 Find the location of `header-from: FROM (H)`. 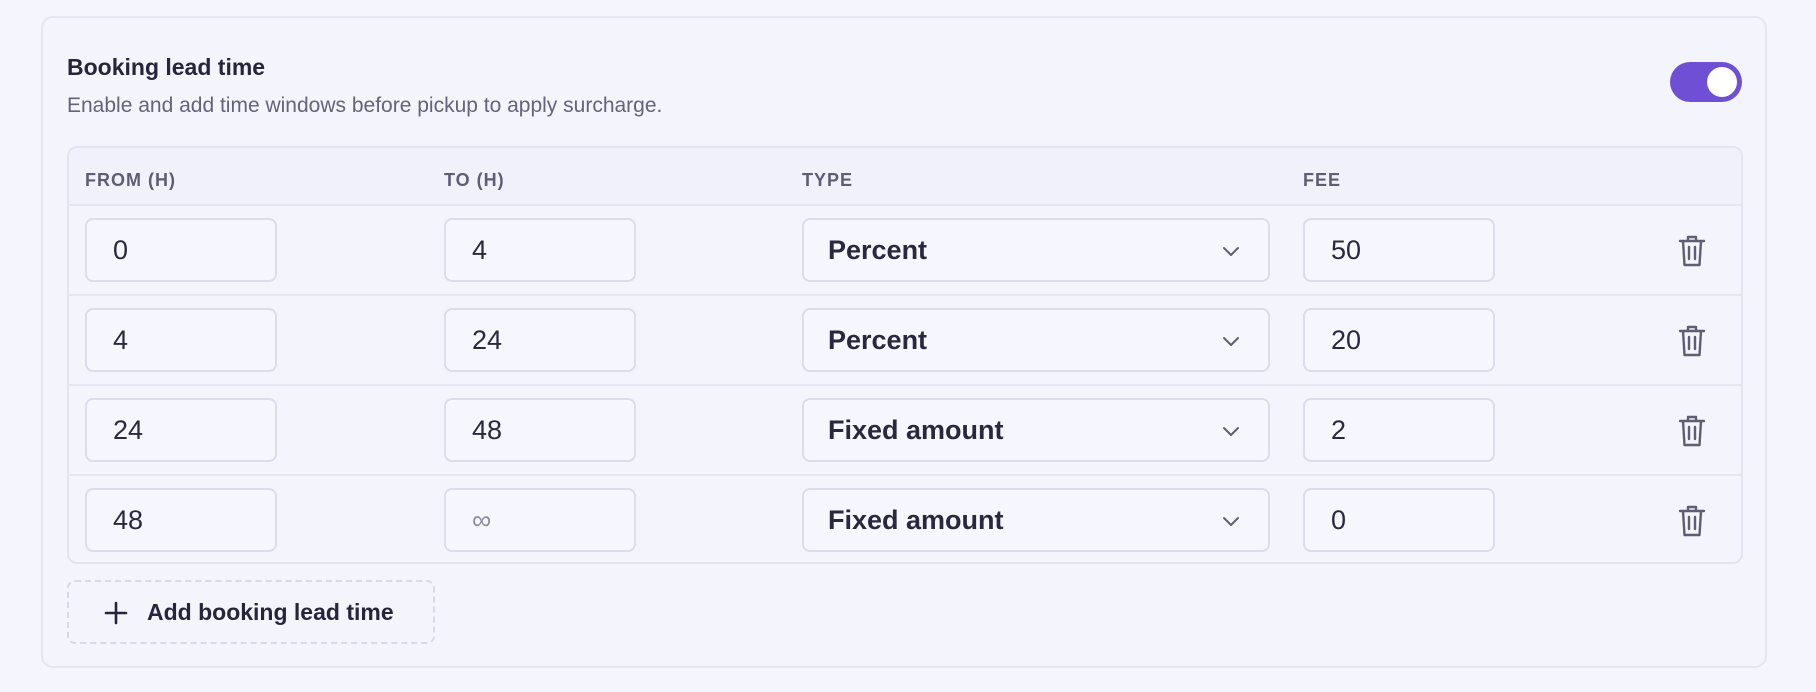

header-from: FROM (H) is located at coordinates (130, 180).